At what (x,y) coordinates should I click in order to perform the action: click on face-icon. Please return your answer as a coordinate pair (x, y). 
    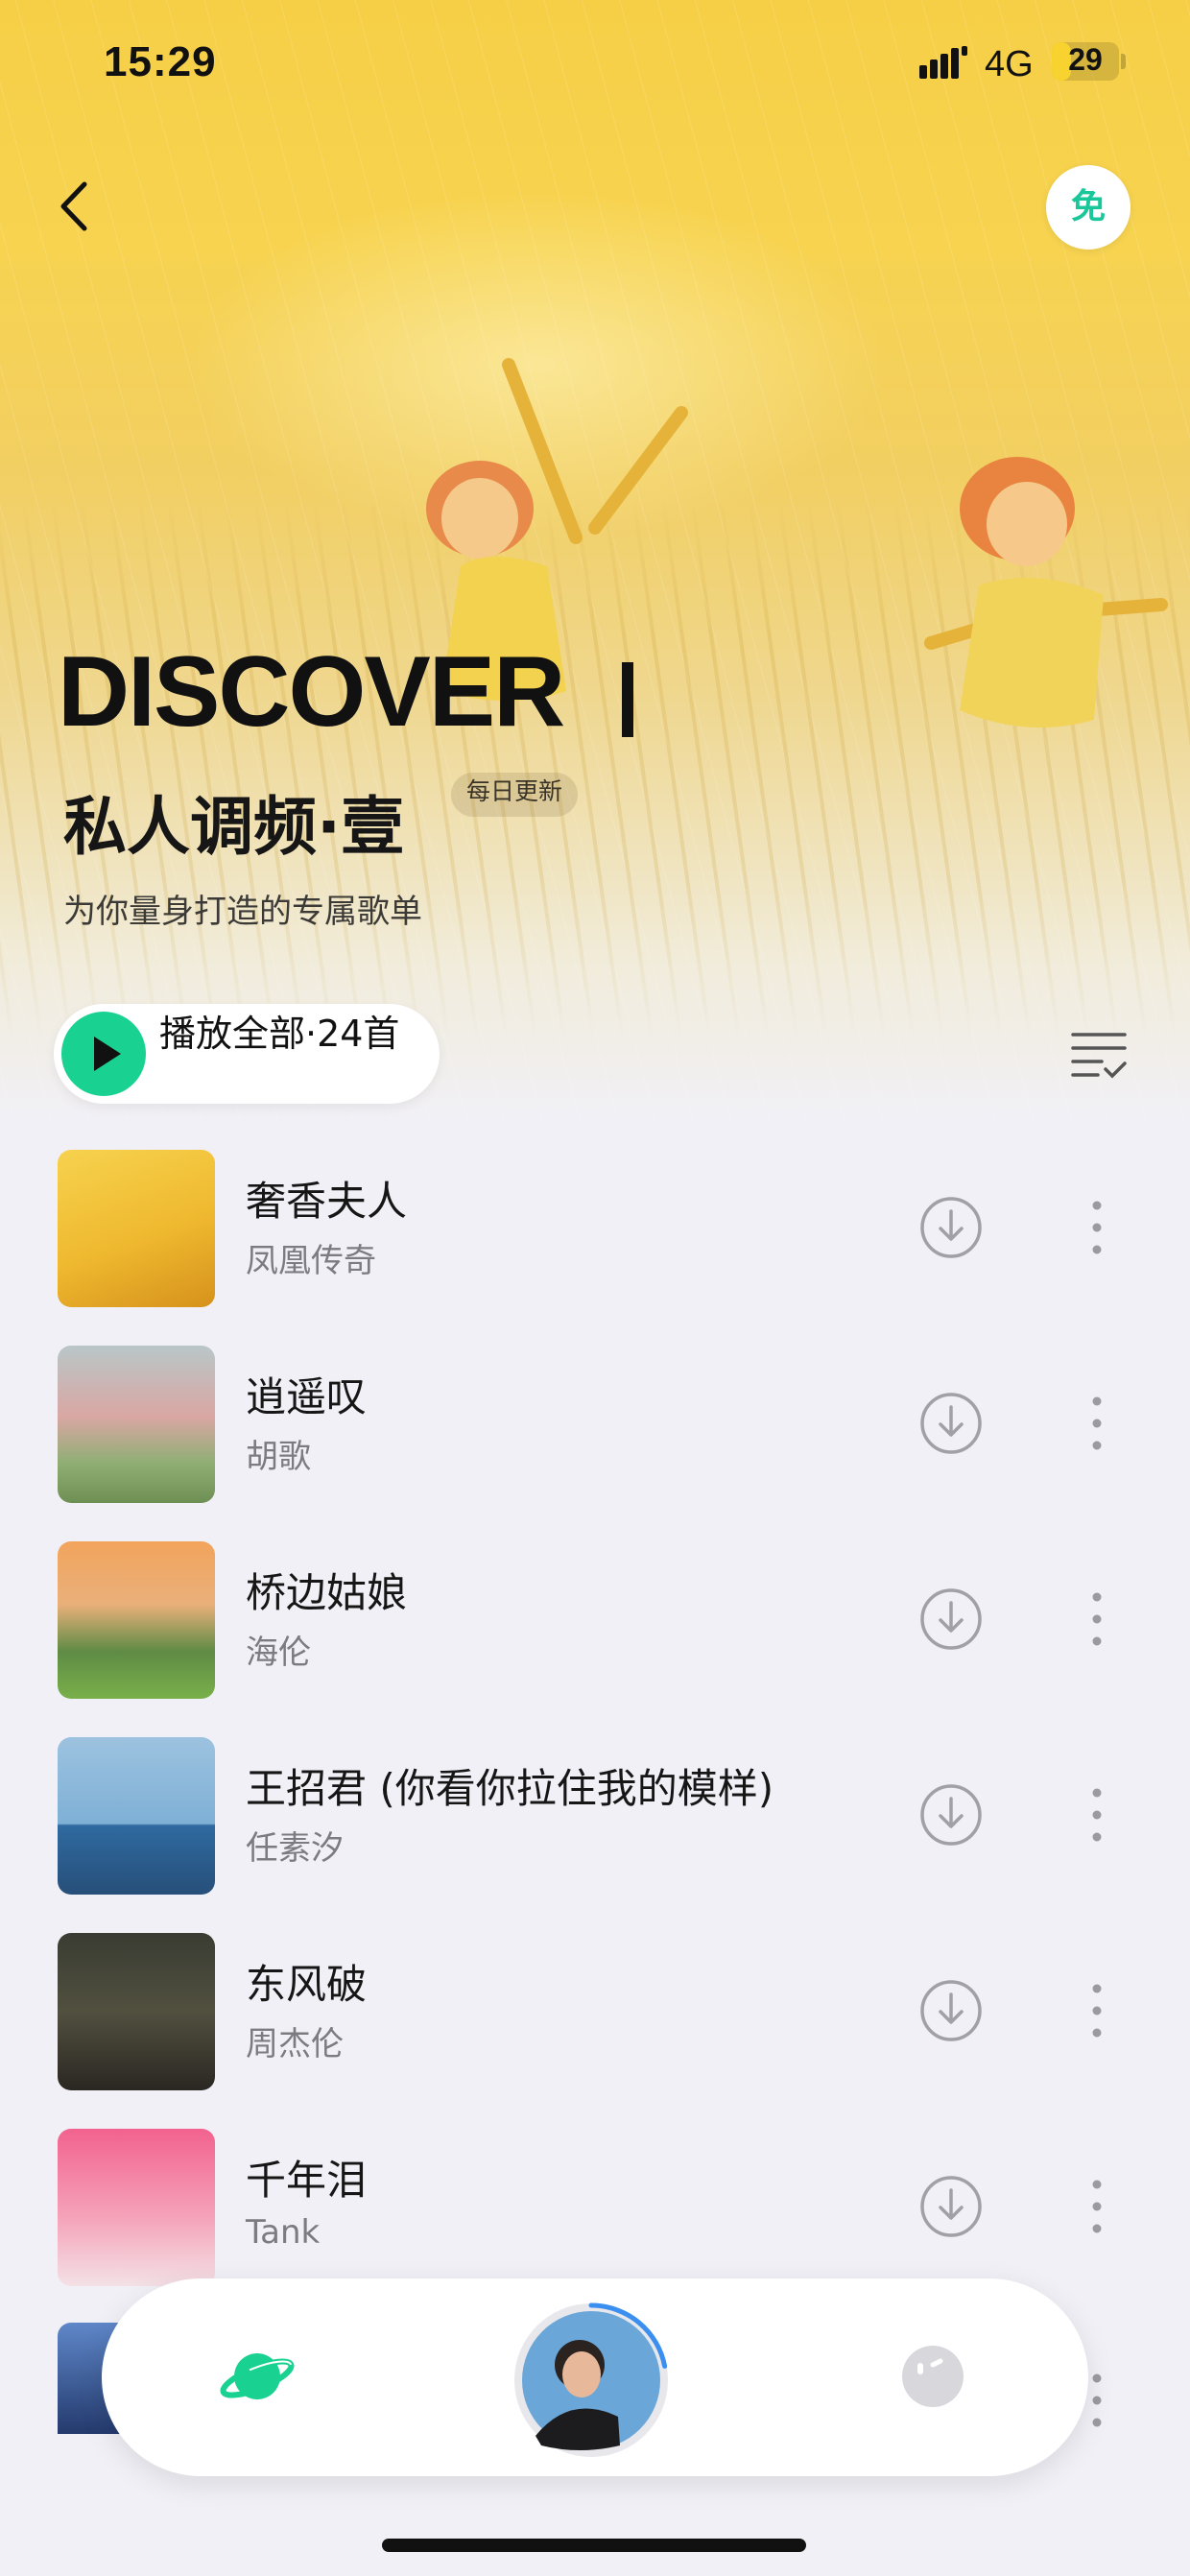
    Looking at the image, I should click on (933, 2376).